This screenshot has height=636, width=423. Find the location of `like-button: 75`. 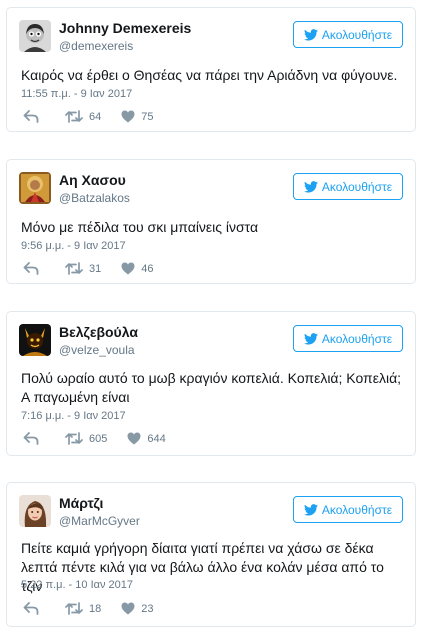

like-button: 75 is located at coordinates (137, 116).